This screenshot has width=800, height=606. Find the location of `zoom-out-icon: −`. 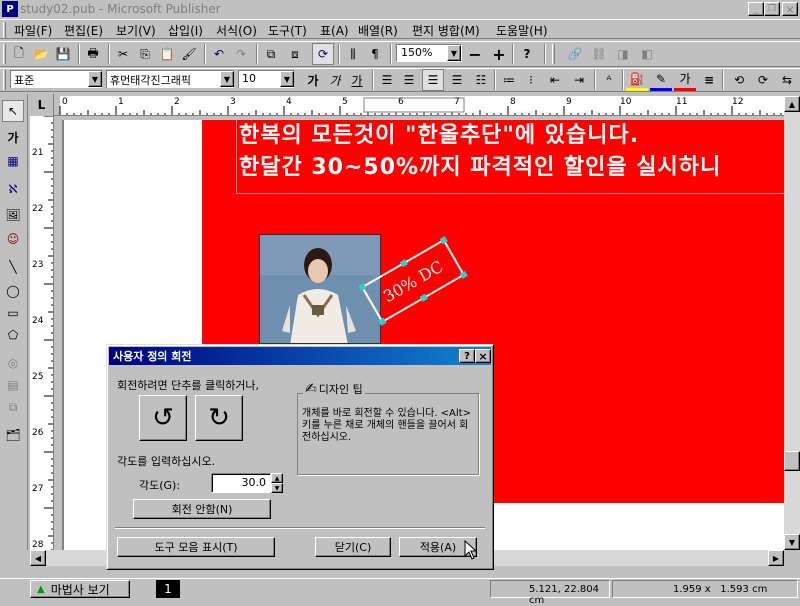

zoom-out-icon: − is located at coordinates (475, 54).